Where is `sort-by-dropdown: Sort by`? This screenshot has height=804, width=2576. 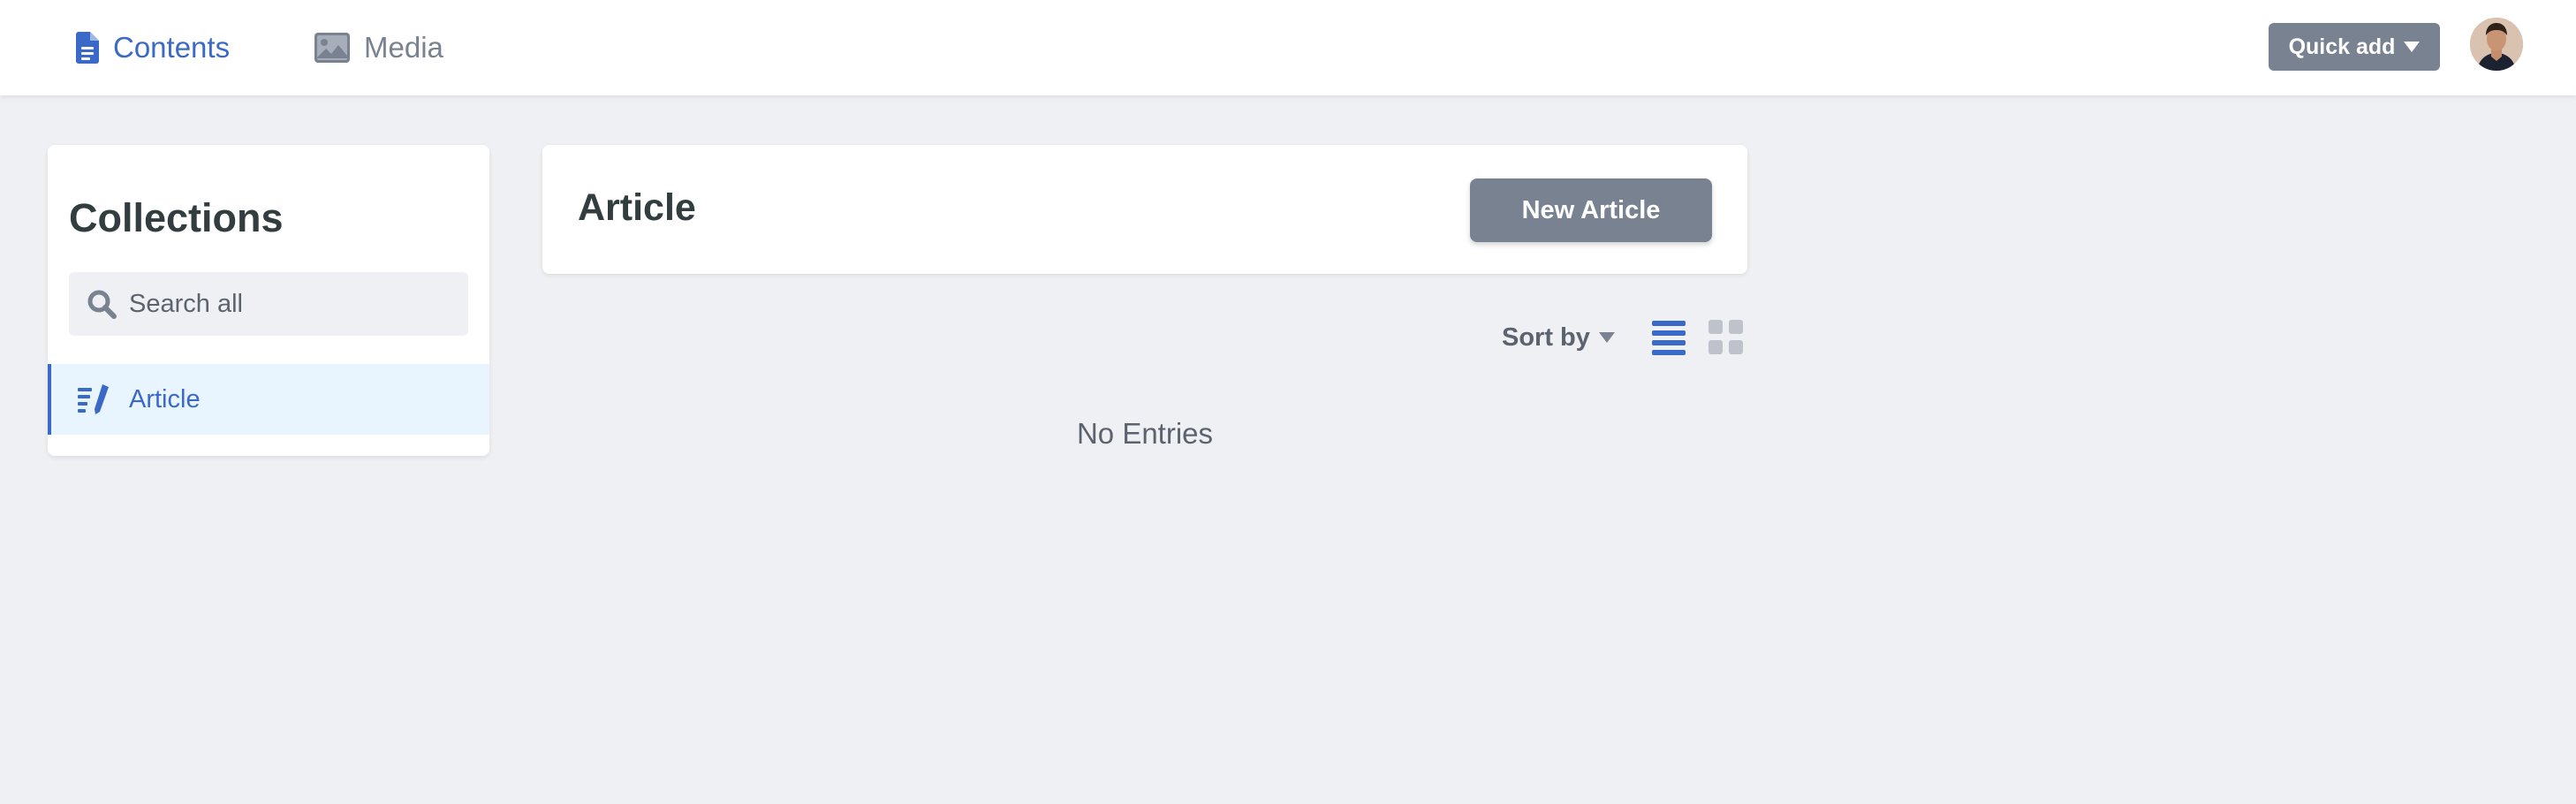
sort-by-dropdown: Sort by is located at coordinates (1559, 337).